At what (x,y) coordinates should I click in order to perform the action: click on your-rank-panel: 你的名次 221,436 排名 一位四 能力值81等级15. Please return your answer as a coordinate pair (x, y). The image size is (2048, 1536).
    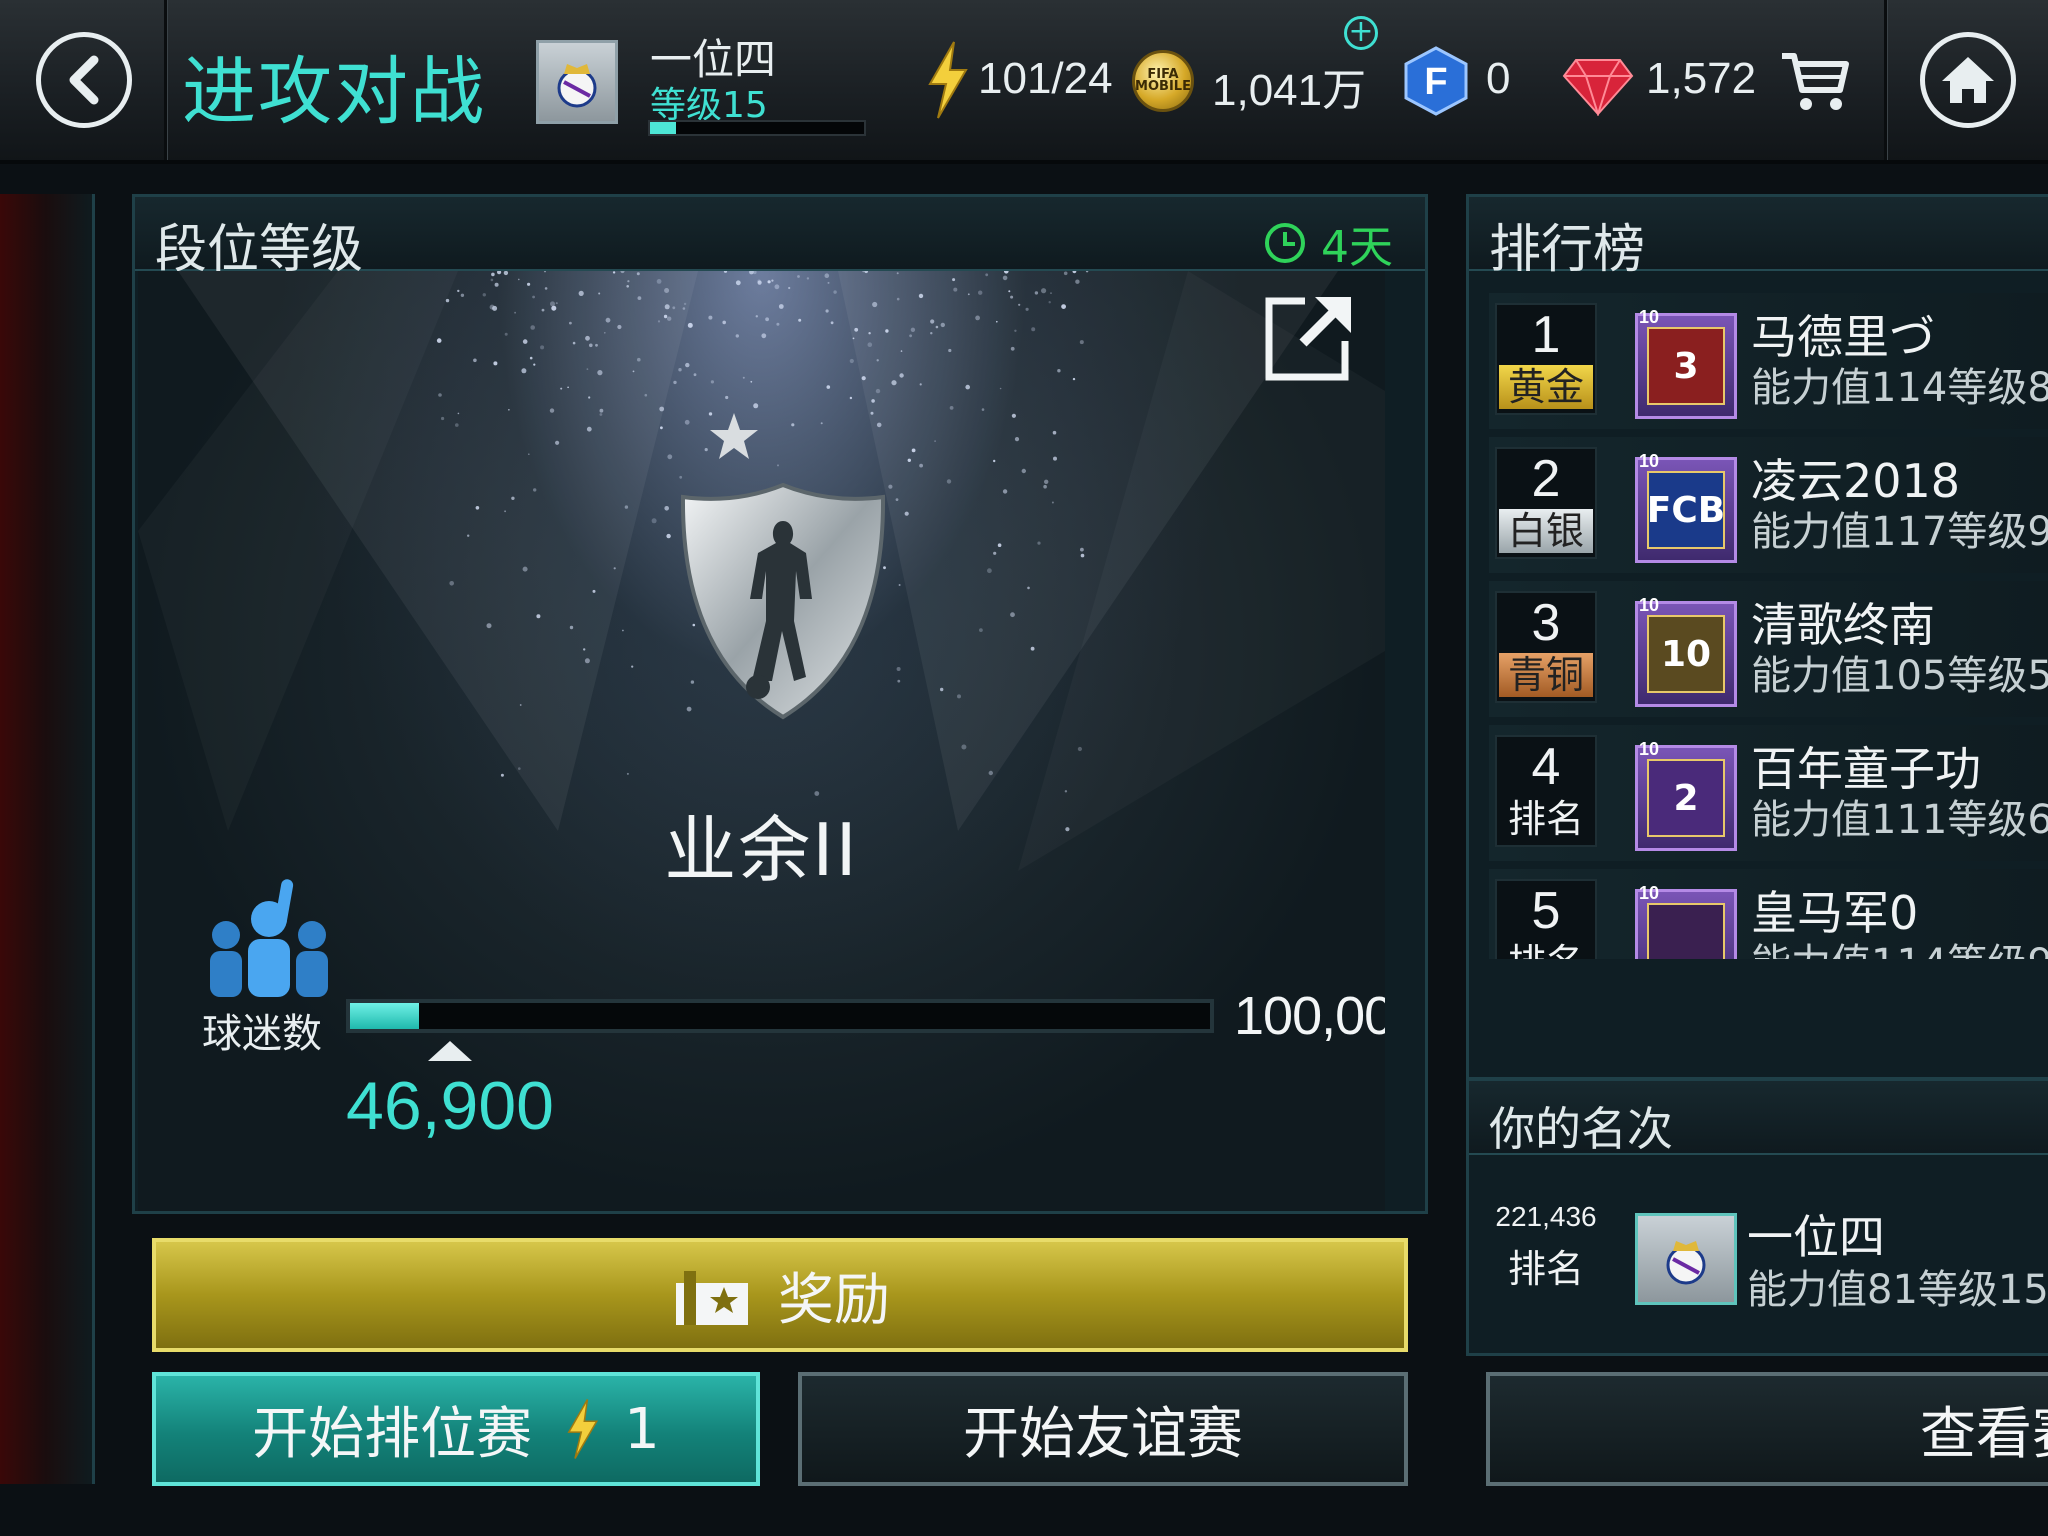
    Looking at the image, I should click on (1757, 1217).